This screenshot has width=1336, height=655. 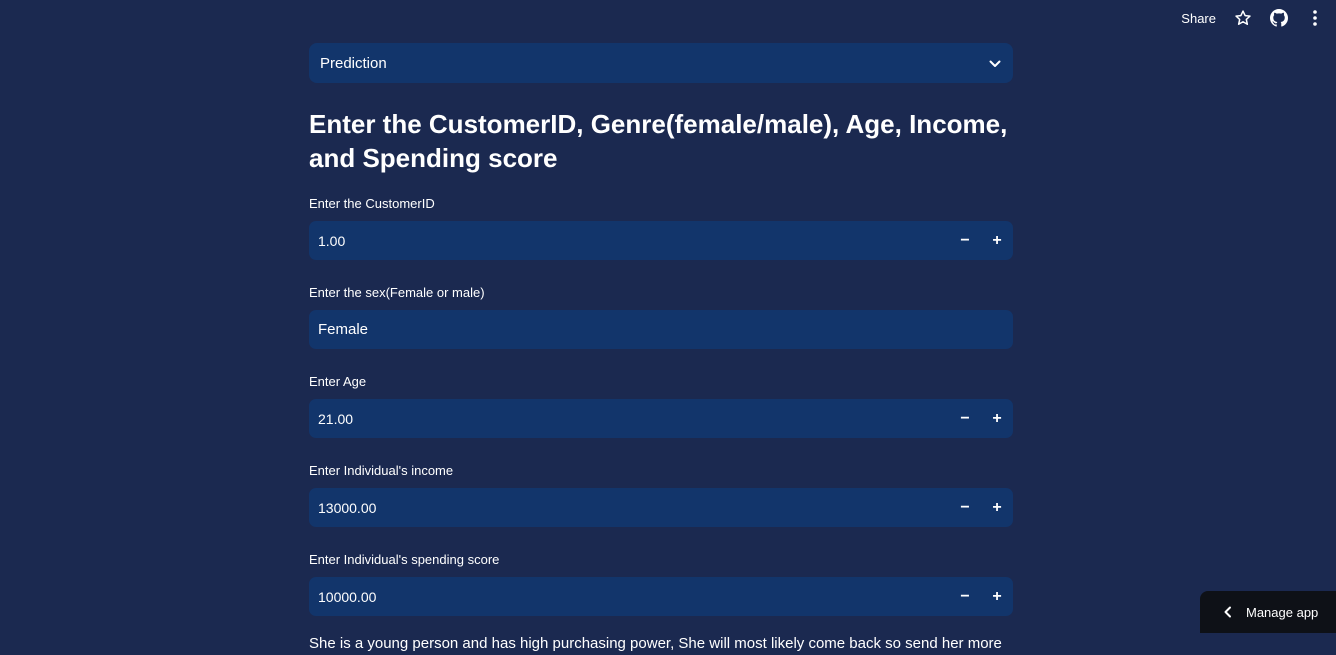 What do you see at coordinates (1258, 18) in the screenshot?
I see `app-toolbar: Share` at bounding box center [1258, 18].